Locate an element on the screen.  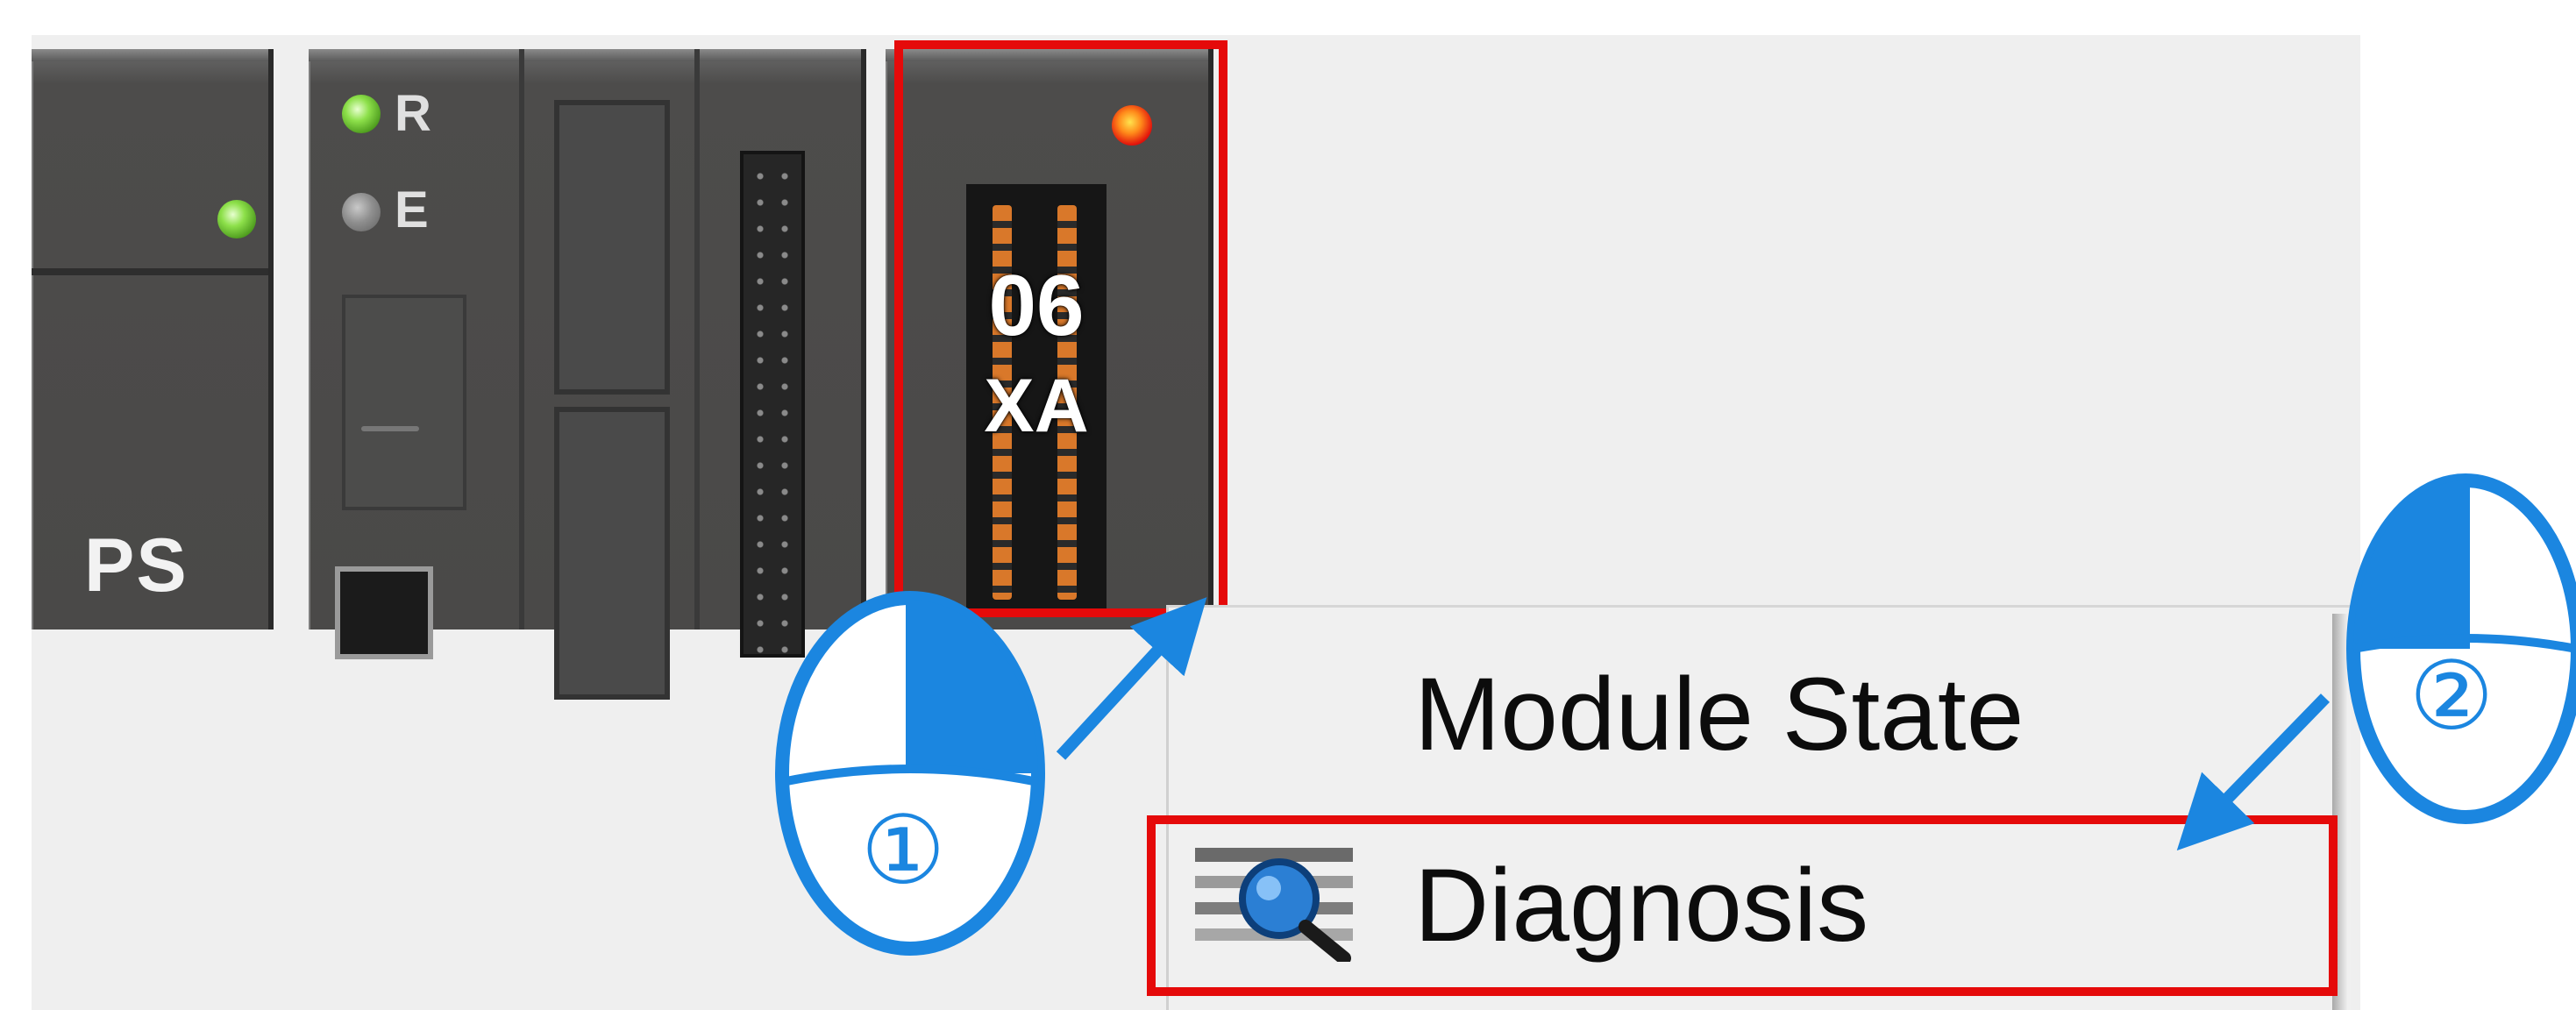
menu-item-module-state: Module State is located at coordinates (1760, 708).